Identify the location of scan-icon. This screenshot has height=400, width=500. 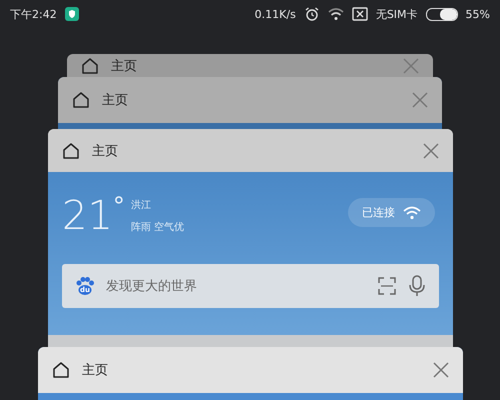
(387, 286).